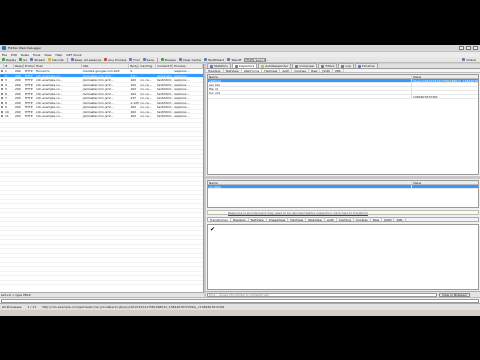  Describe the element at coordinates (234, 60) in the screenshot. I see `tearoff-button: Tearoff` at that location.